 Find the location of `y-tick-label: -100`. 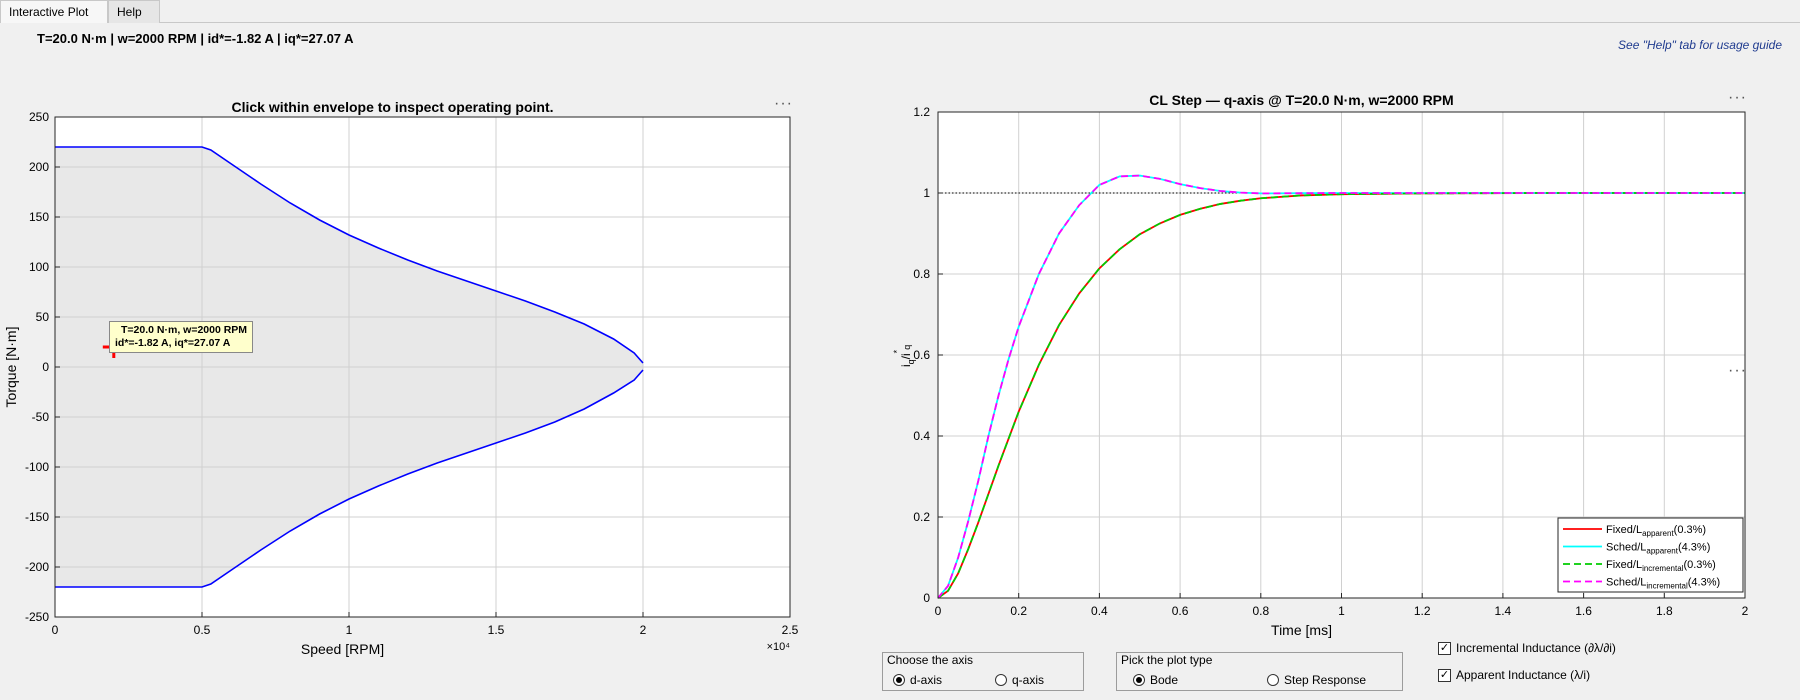

y-tick-label: -100 is located at coordinates (37, 467).